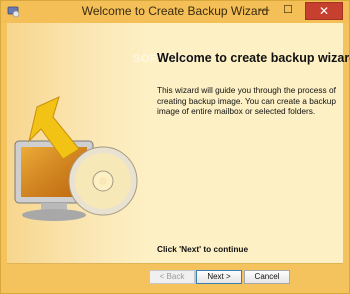 This screenshot has width=350, height=294. Describe the element at coordinates (175, 263) in the screenshot. I see `button-divider` at that location.